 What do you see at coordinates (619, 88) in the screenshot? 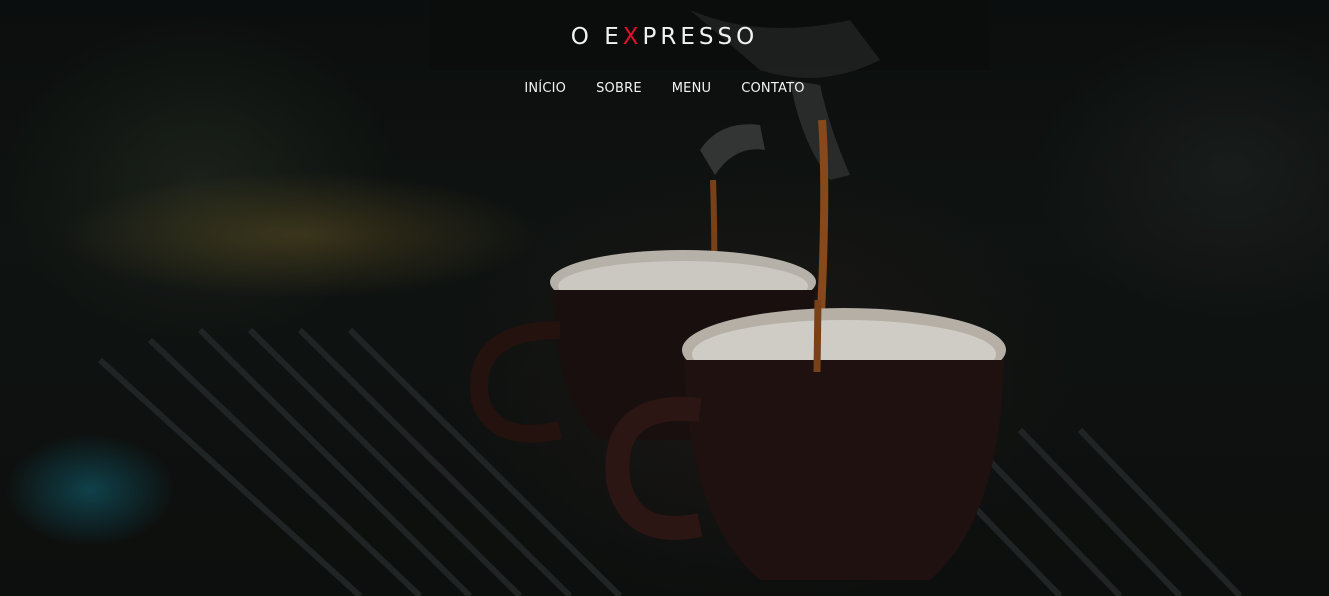
I see `nav-item-sobre: SOBRE` at bounding box center [619, 88].